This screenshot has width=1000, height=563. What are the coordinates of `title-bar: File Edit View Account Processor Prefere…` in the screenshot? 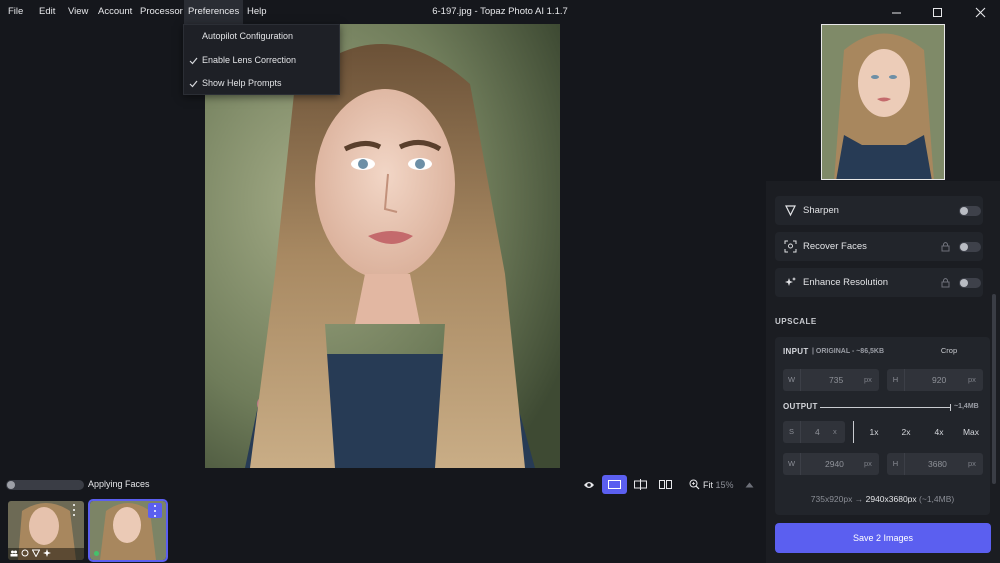 It's located at (500, 12).